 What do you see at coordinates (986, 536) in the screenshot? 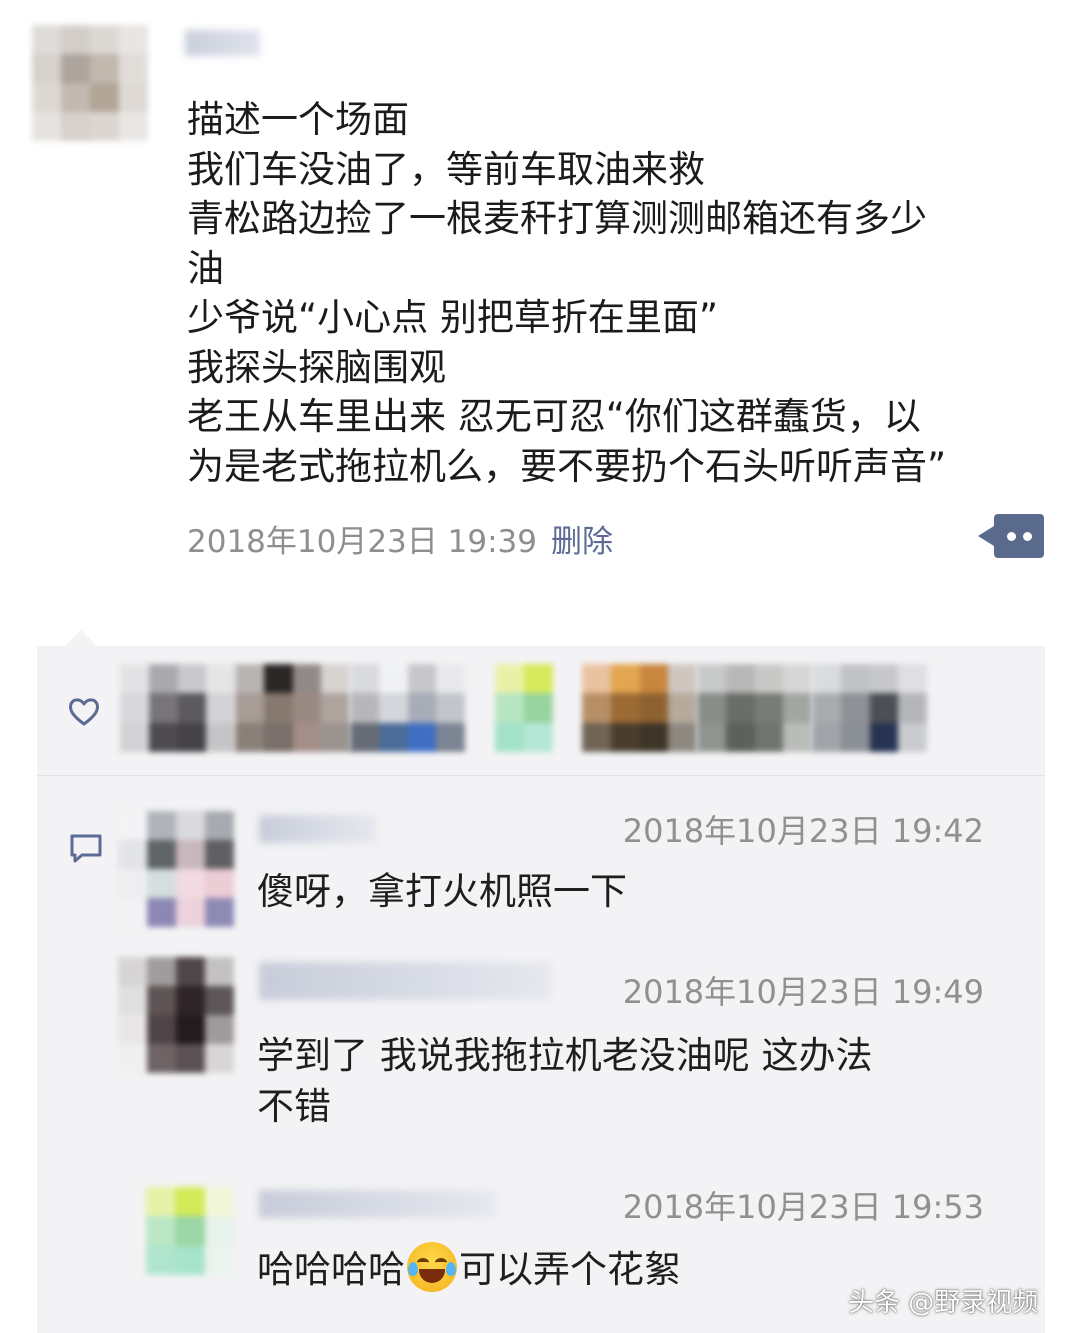
I see `more-button-tip` at bounding box center [986, 536].